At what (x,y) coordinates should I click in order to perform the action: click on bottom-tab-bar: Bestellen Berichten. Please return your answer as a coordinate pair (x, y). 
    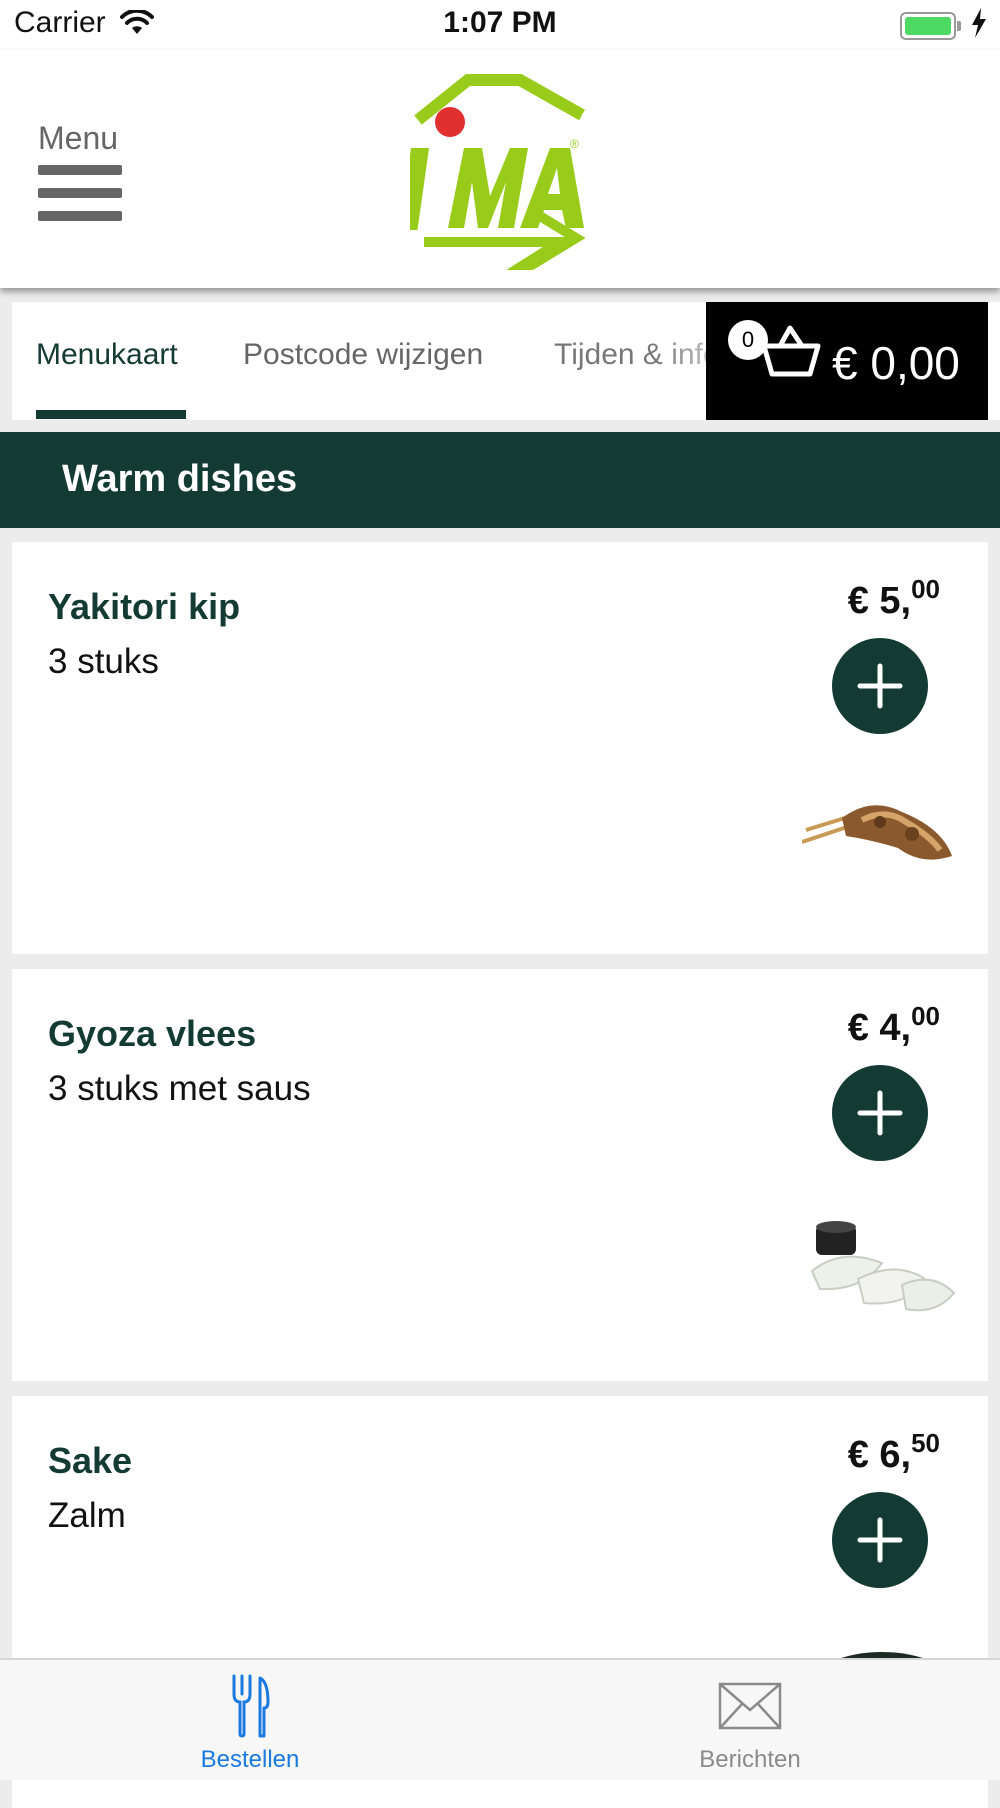
    Looking at the image, I should click on (500, 1719).